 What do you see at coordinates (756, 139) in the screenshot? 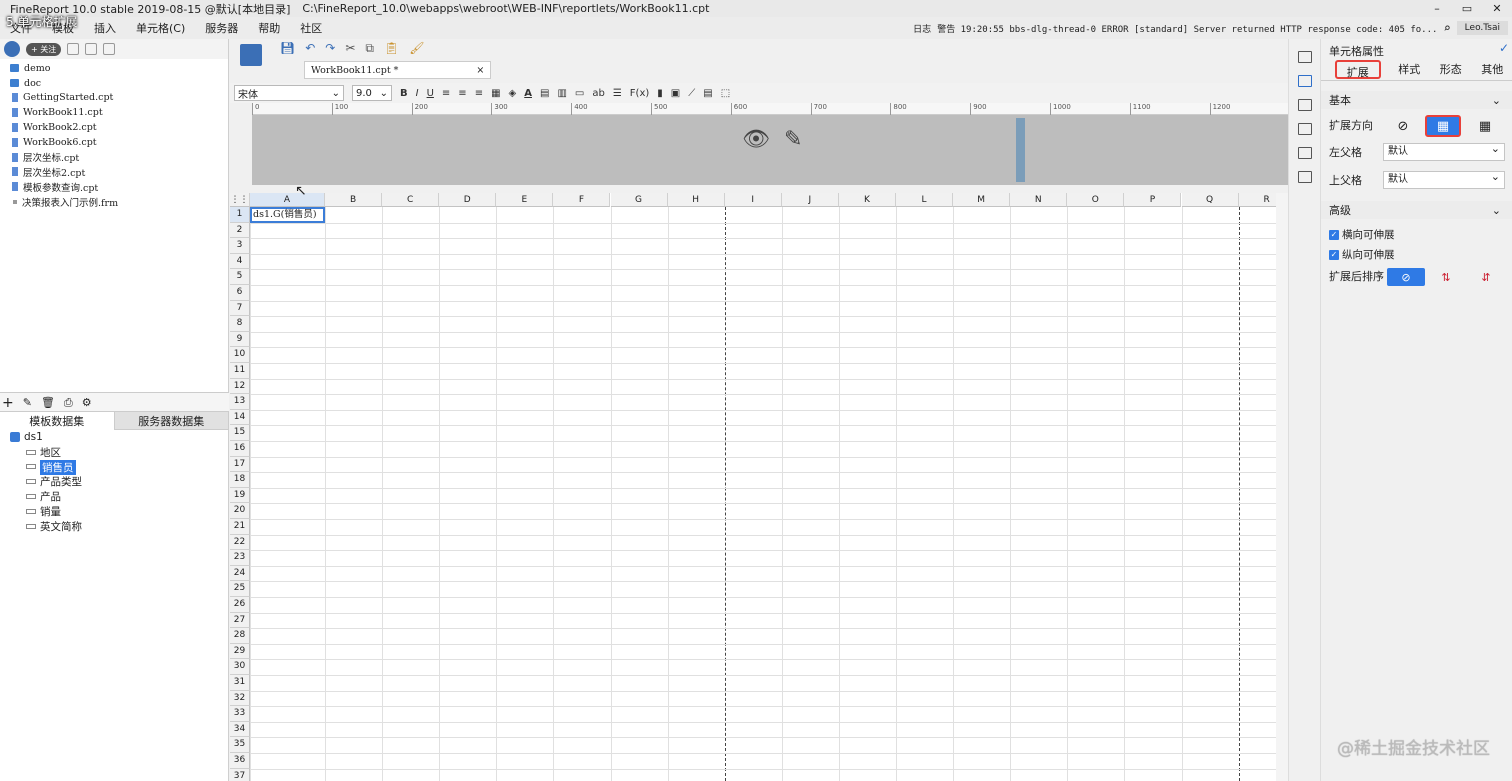
I see `hidden-eye-icon: 👁︎` at bounding box center [756, 139].